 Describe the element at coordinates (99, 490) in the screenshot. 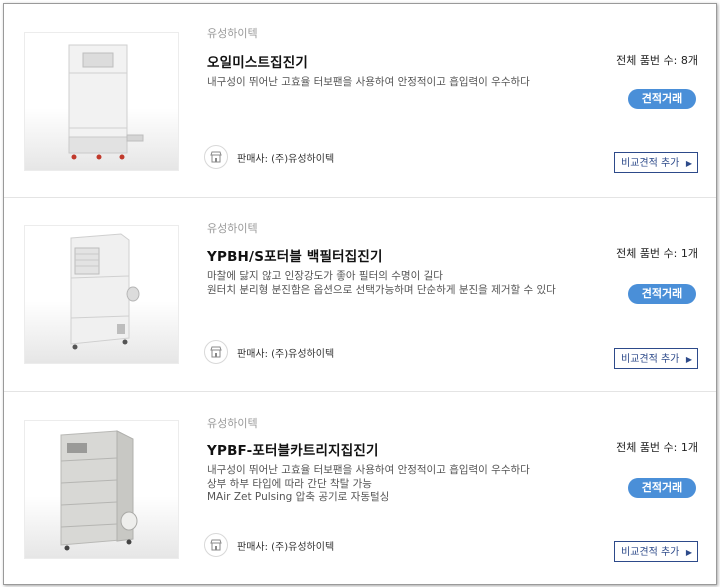

I see `cartridge-collector-image` at that location.